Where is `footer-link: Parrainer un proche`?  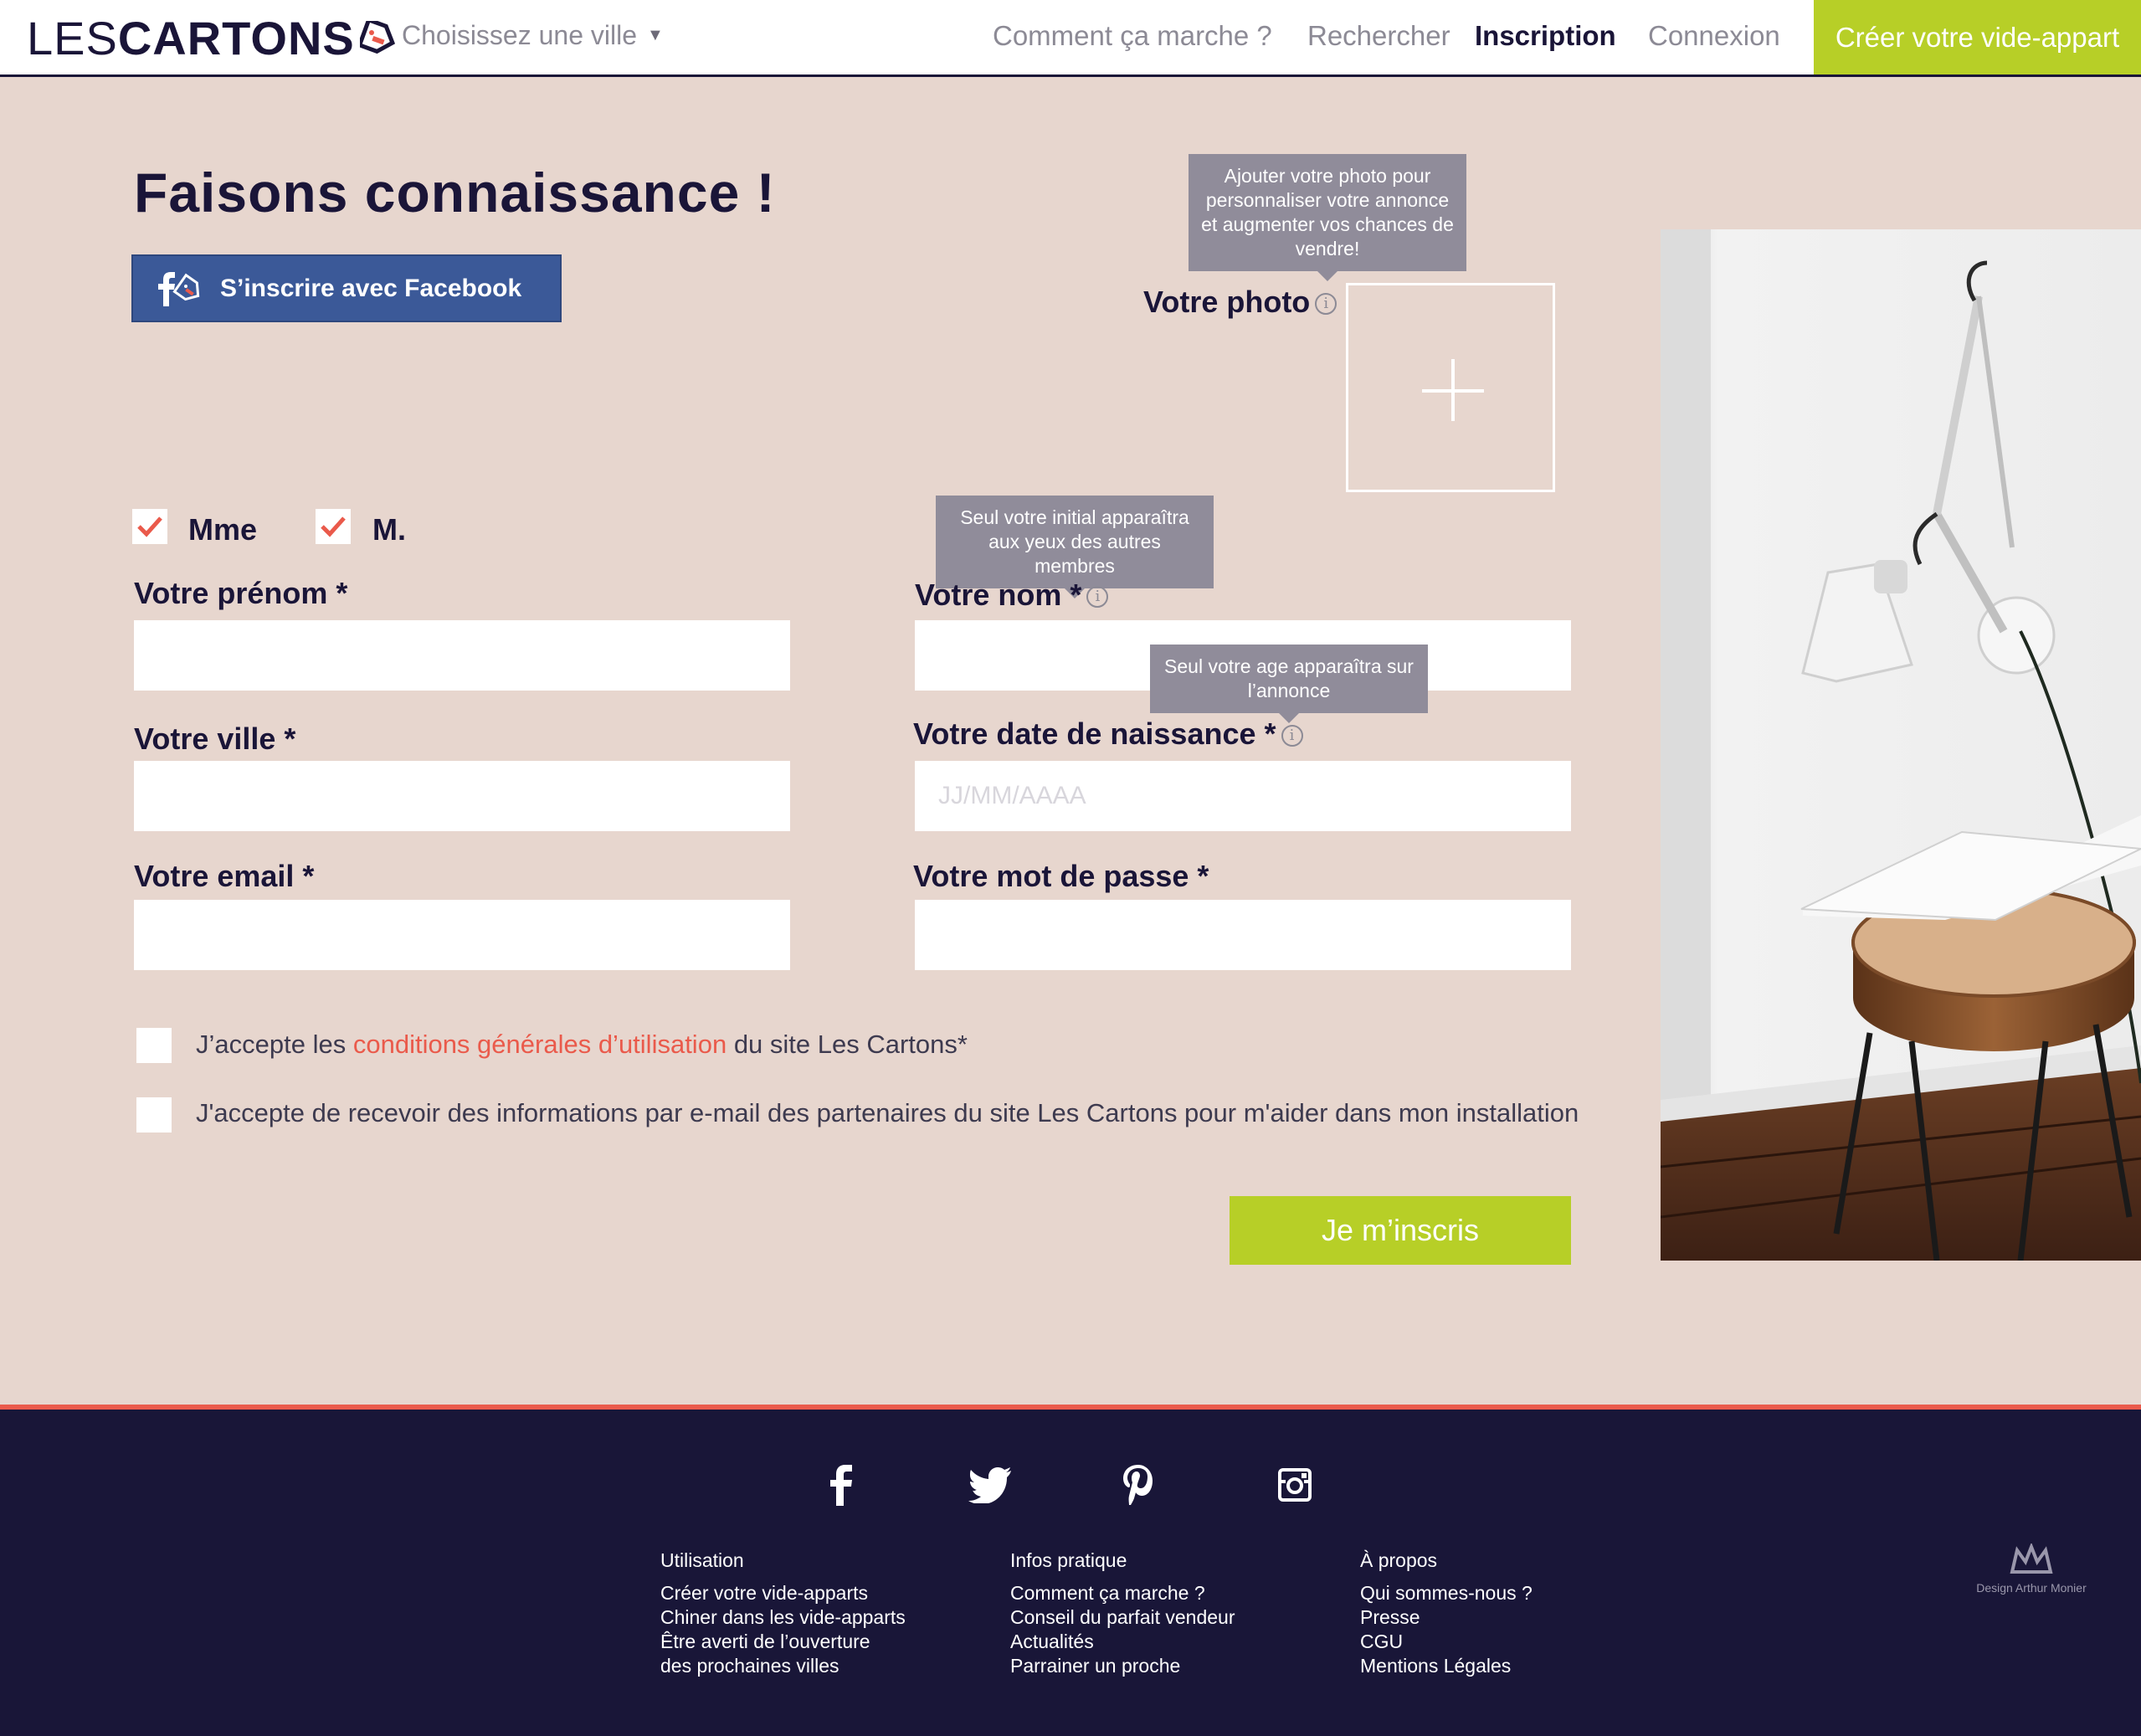
footer-link: Parrainer un proche is located at coordinates (1122, 1666).